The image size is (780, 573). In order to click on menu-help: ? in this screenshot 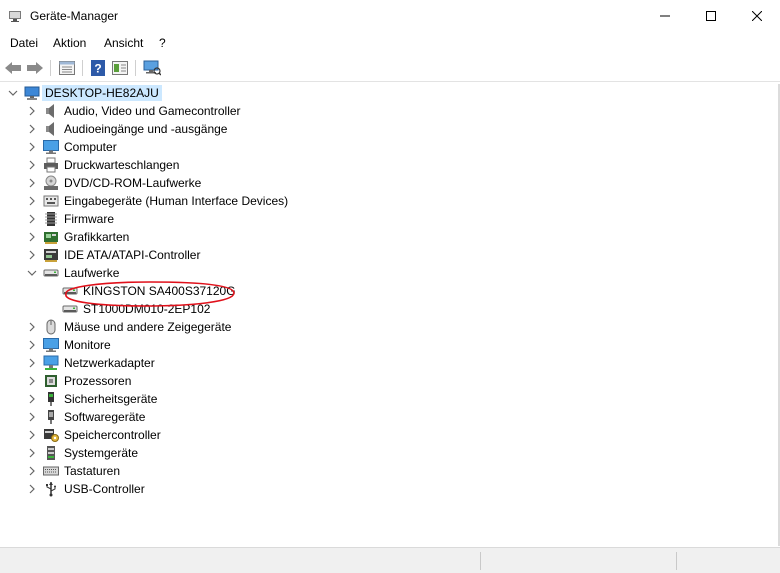, I will do `click(162, 43)`.